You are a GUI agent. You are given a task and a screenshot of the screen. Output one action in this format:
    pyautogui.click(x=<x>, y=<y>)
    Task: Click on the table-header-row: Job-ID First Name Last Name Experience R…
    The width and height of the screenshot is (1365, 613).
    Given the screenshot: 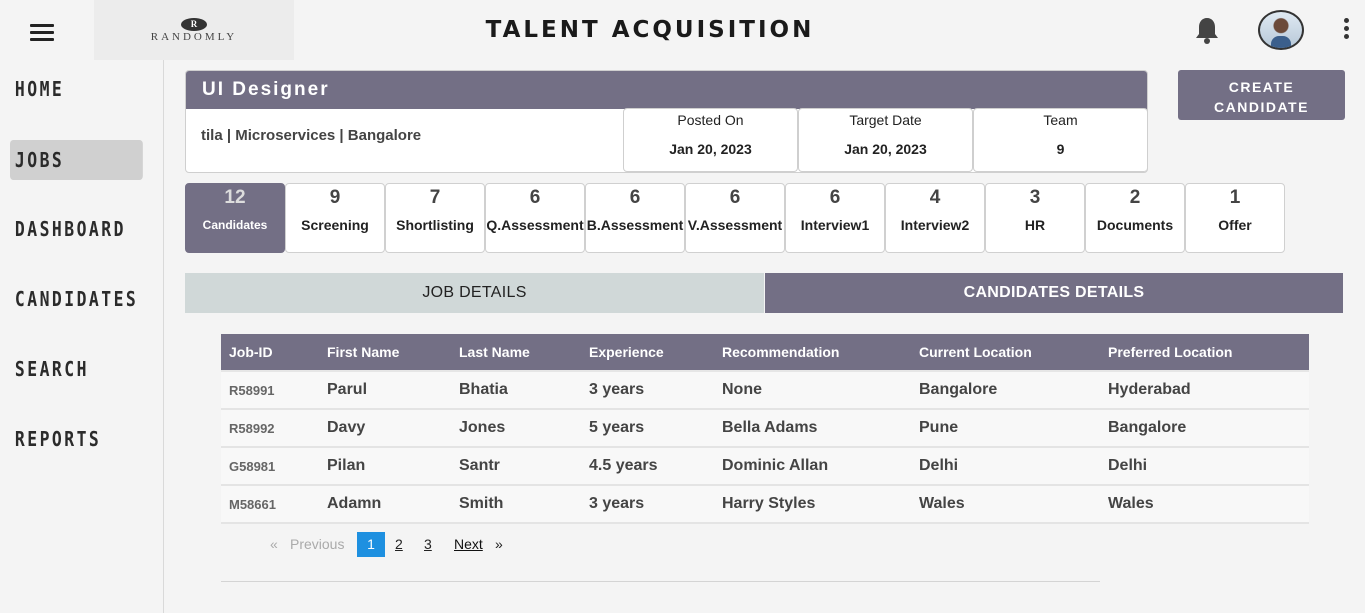 What is the action you would take?
    pyautogui.click(x=765, y=353)
    